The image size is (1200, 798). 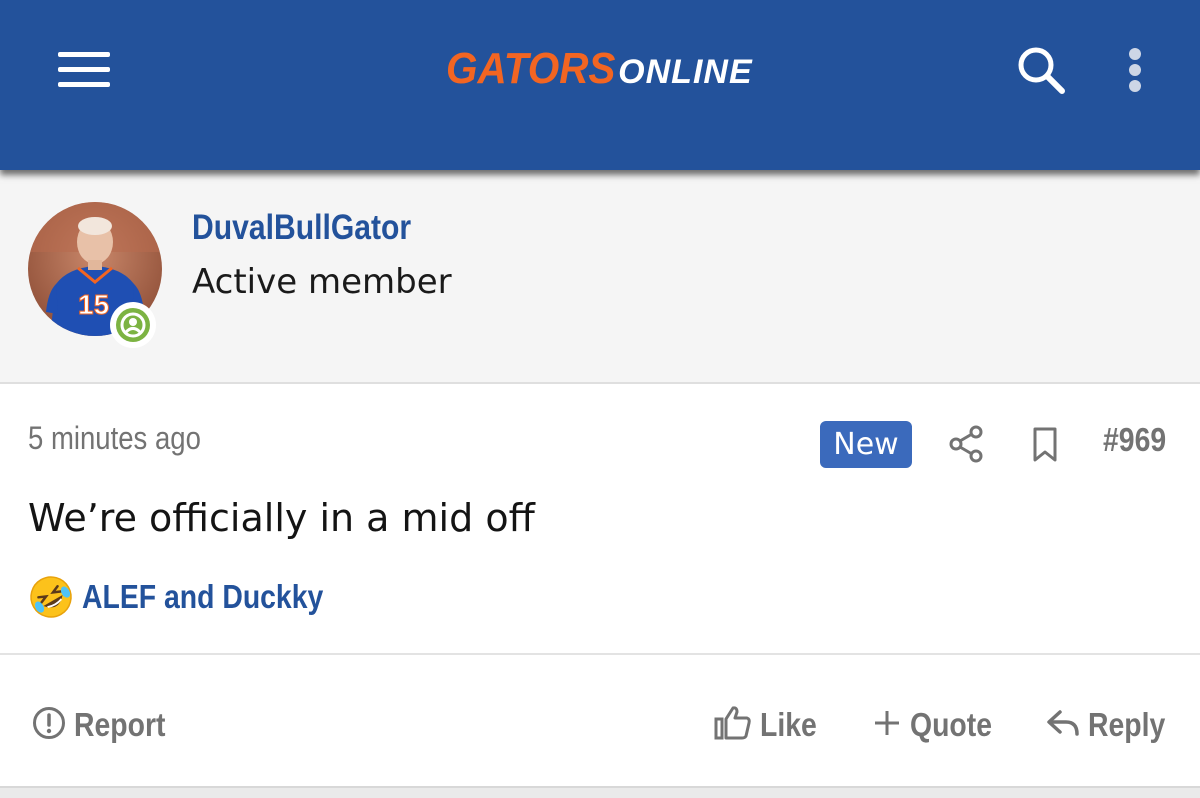 What do you see at coordinates (1045, 445) in the screenshot?
I see `bookmark-icon` at bounding box center [1045, 445].